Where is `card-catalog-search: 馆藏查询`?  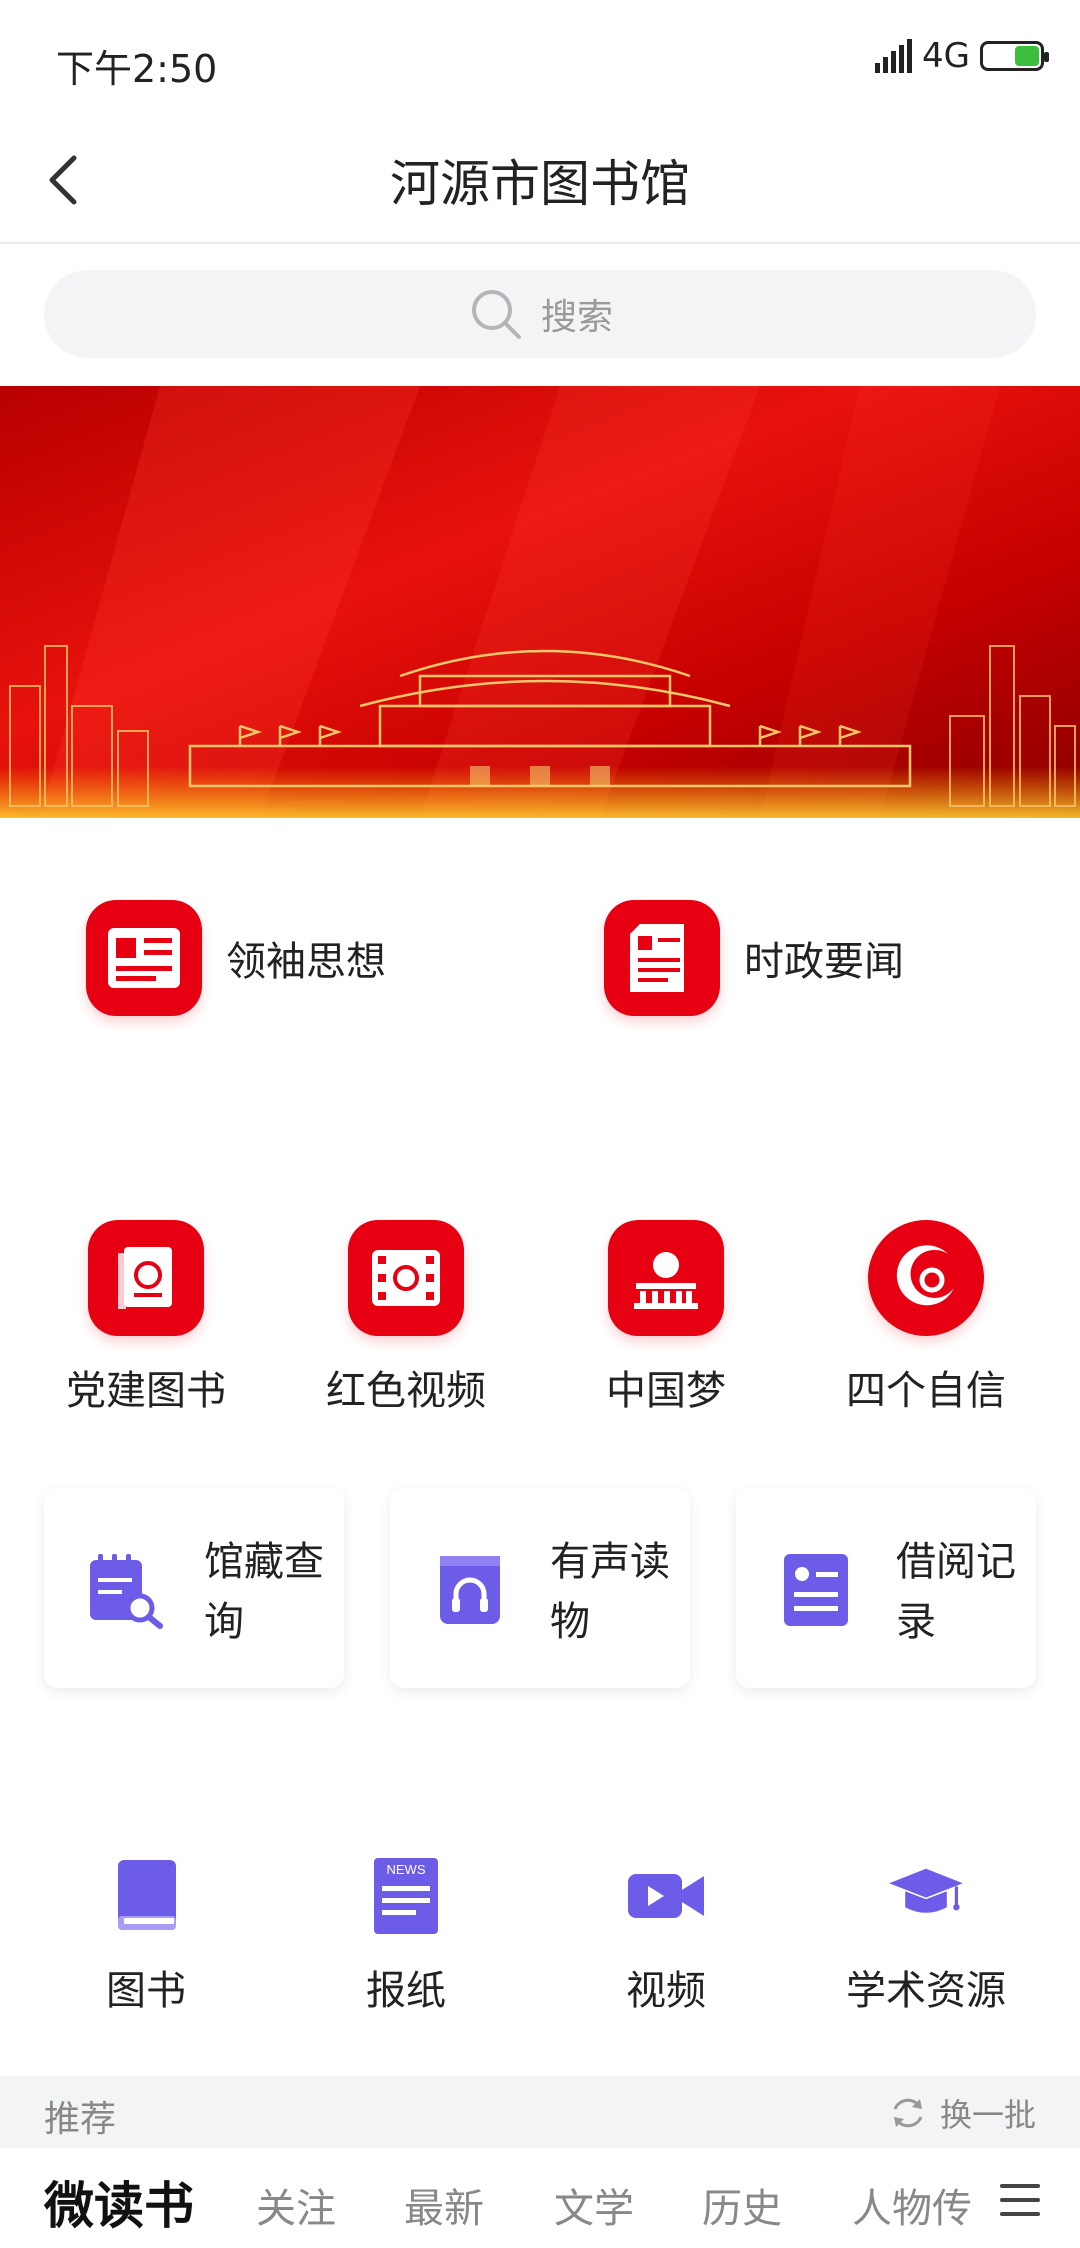
card-catalog-search: 馆藏查询 is located at coordinates (194, 1588).